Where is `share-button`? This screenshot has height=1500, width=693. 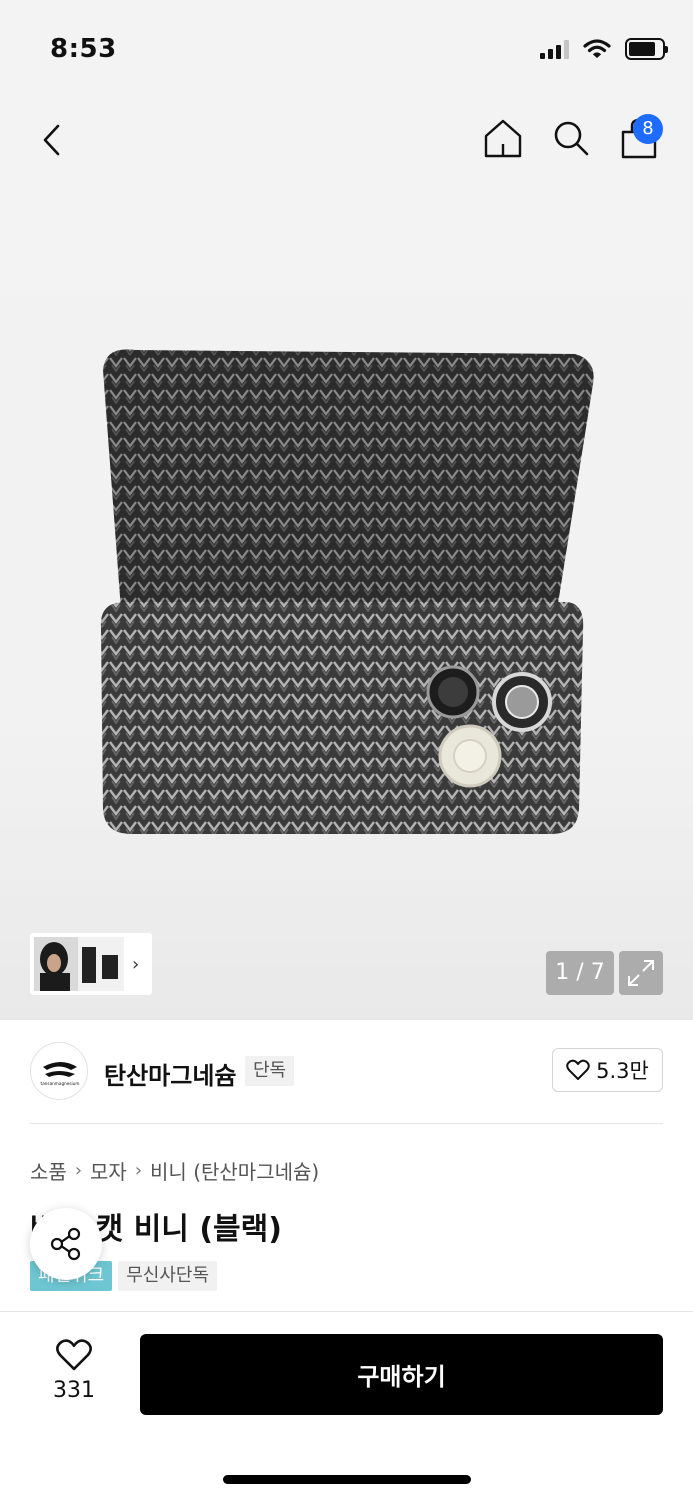 share-button is located at coordinates (66, 1244).